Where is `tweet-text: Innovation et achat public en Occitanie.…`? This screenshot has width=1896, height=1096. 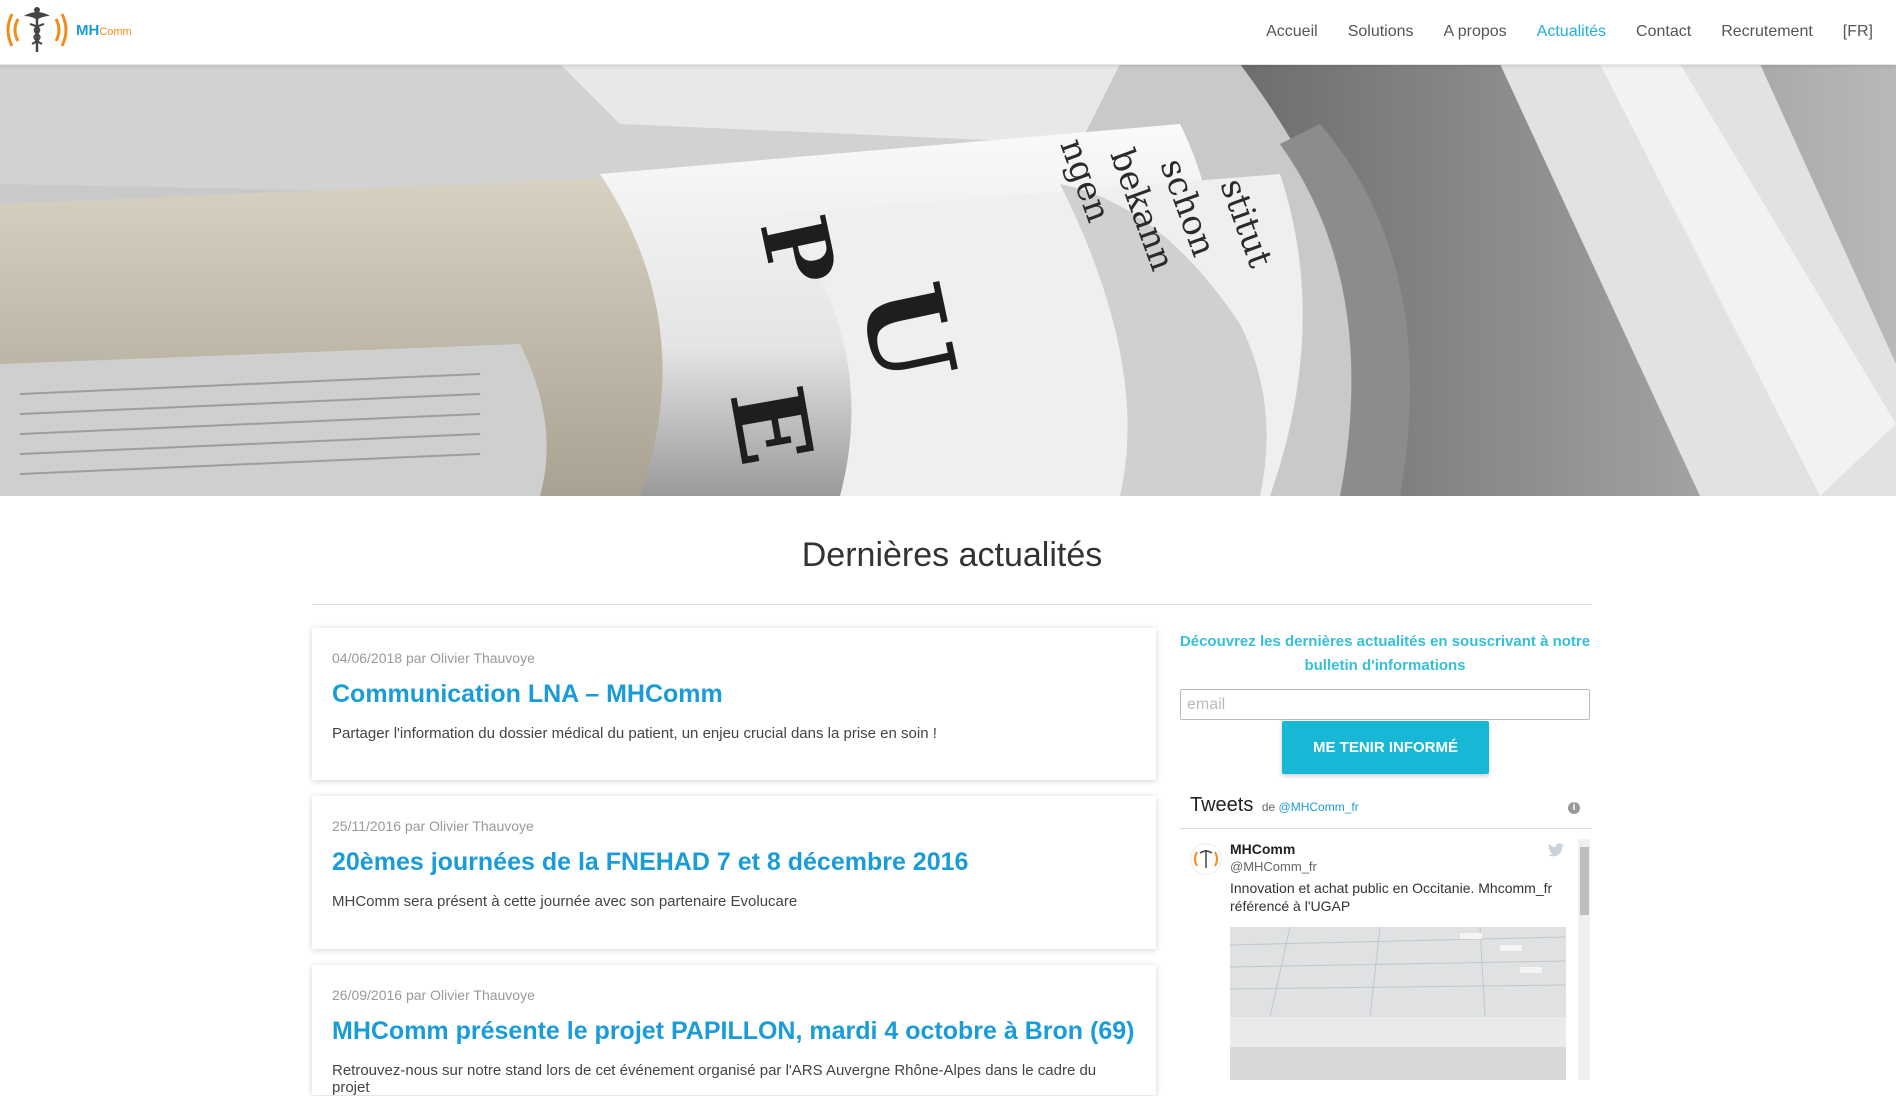
tweet-text: Innovation et achat public en Occitanie.… is located at coordinates (1391, 897).